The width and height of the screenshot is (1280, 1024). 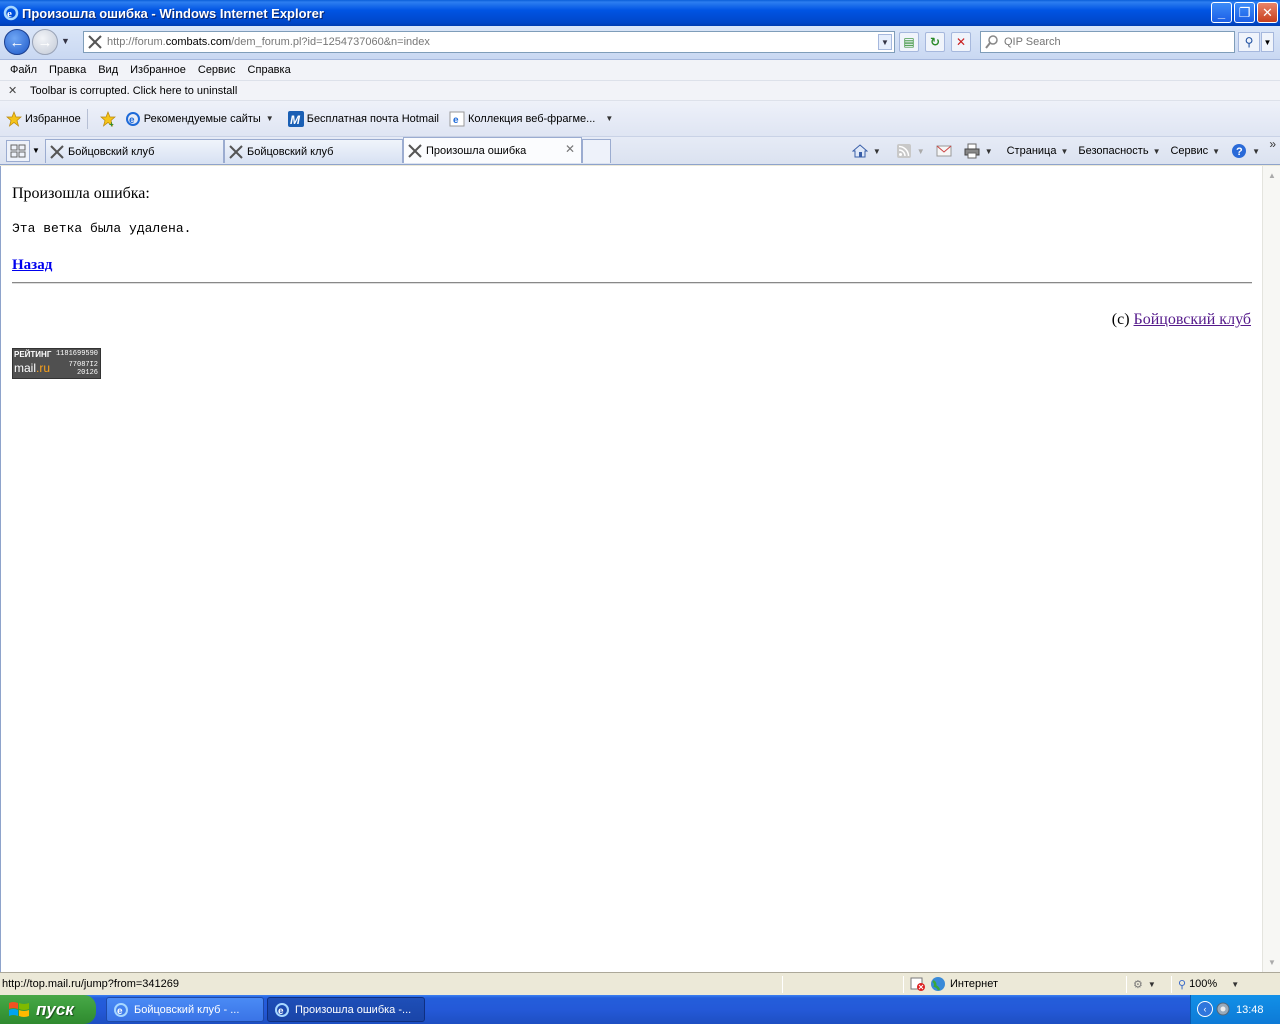 What do you see at coordinates (15, 90) in the screenshot?
I see `close-icon: ✕` at bounding box center [15, 90].